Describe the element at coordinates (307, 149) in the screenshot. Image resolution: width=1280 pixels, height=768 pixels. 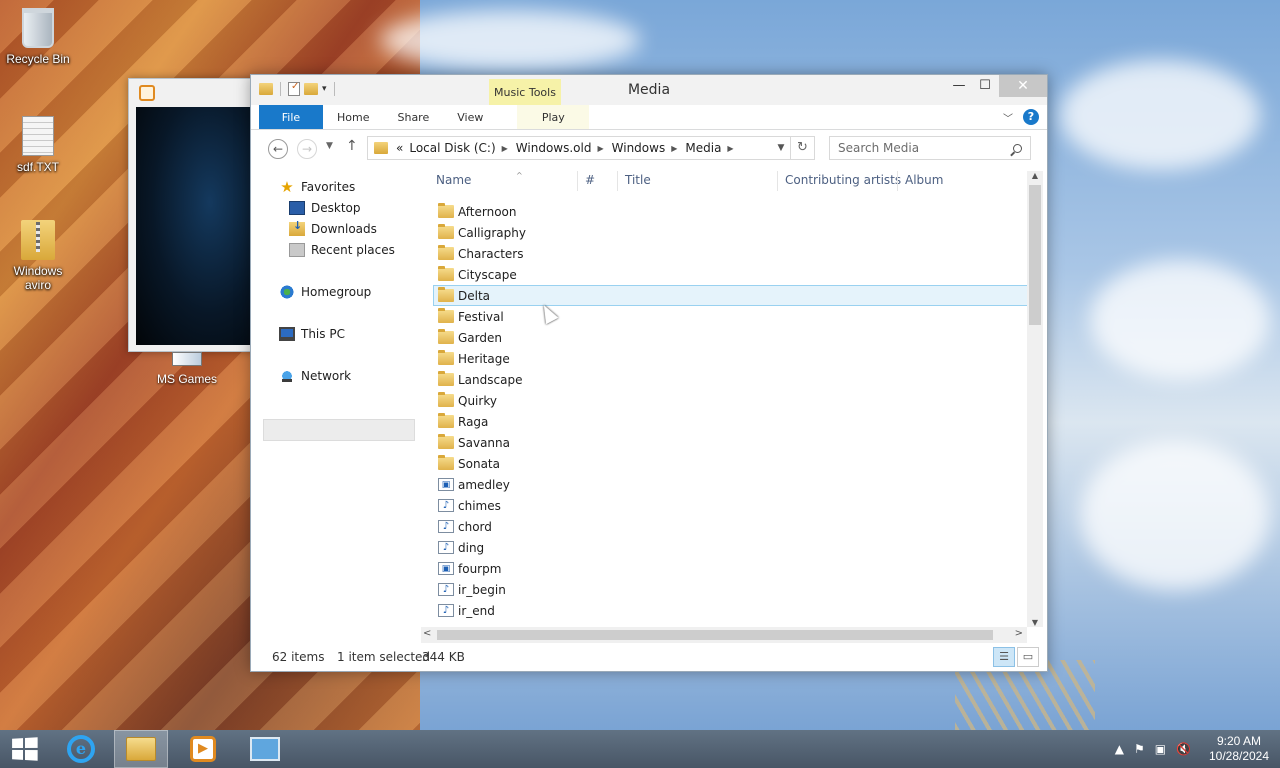
I see `forward-button: →` at that location.